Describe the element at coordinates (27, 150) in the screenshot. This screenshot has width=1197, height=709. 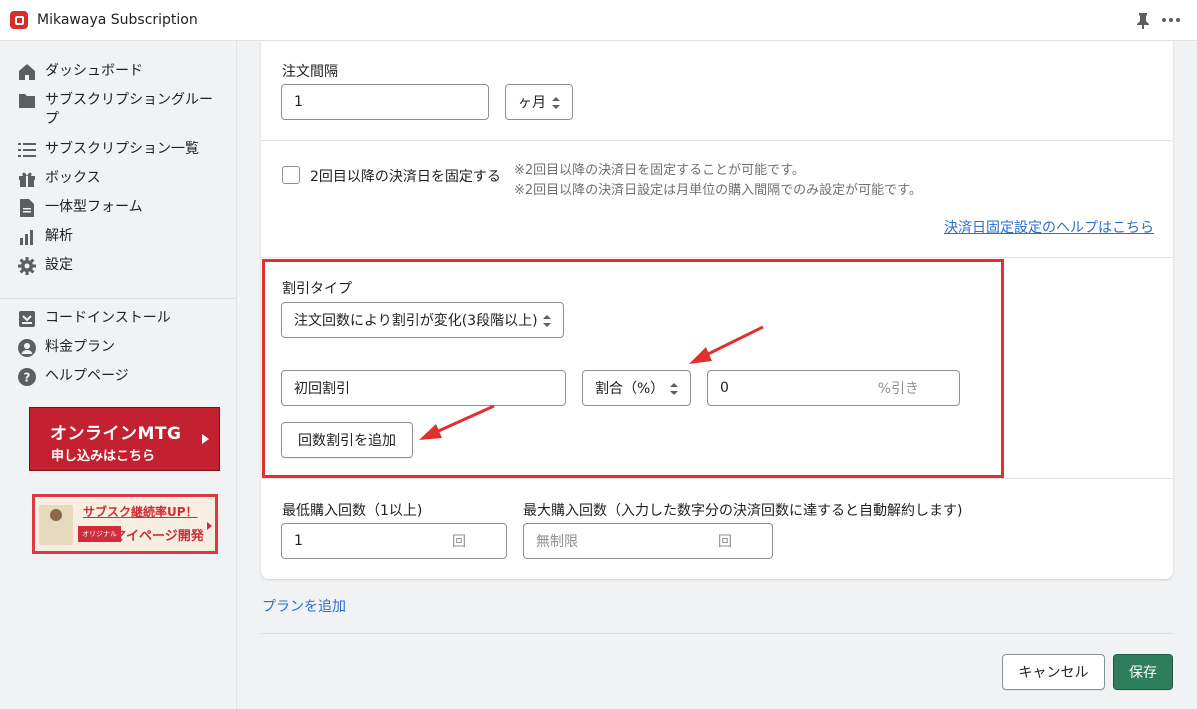
I see `list-icon` at that location.